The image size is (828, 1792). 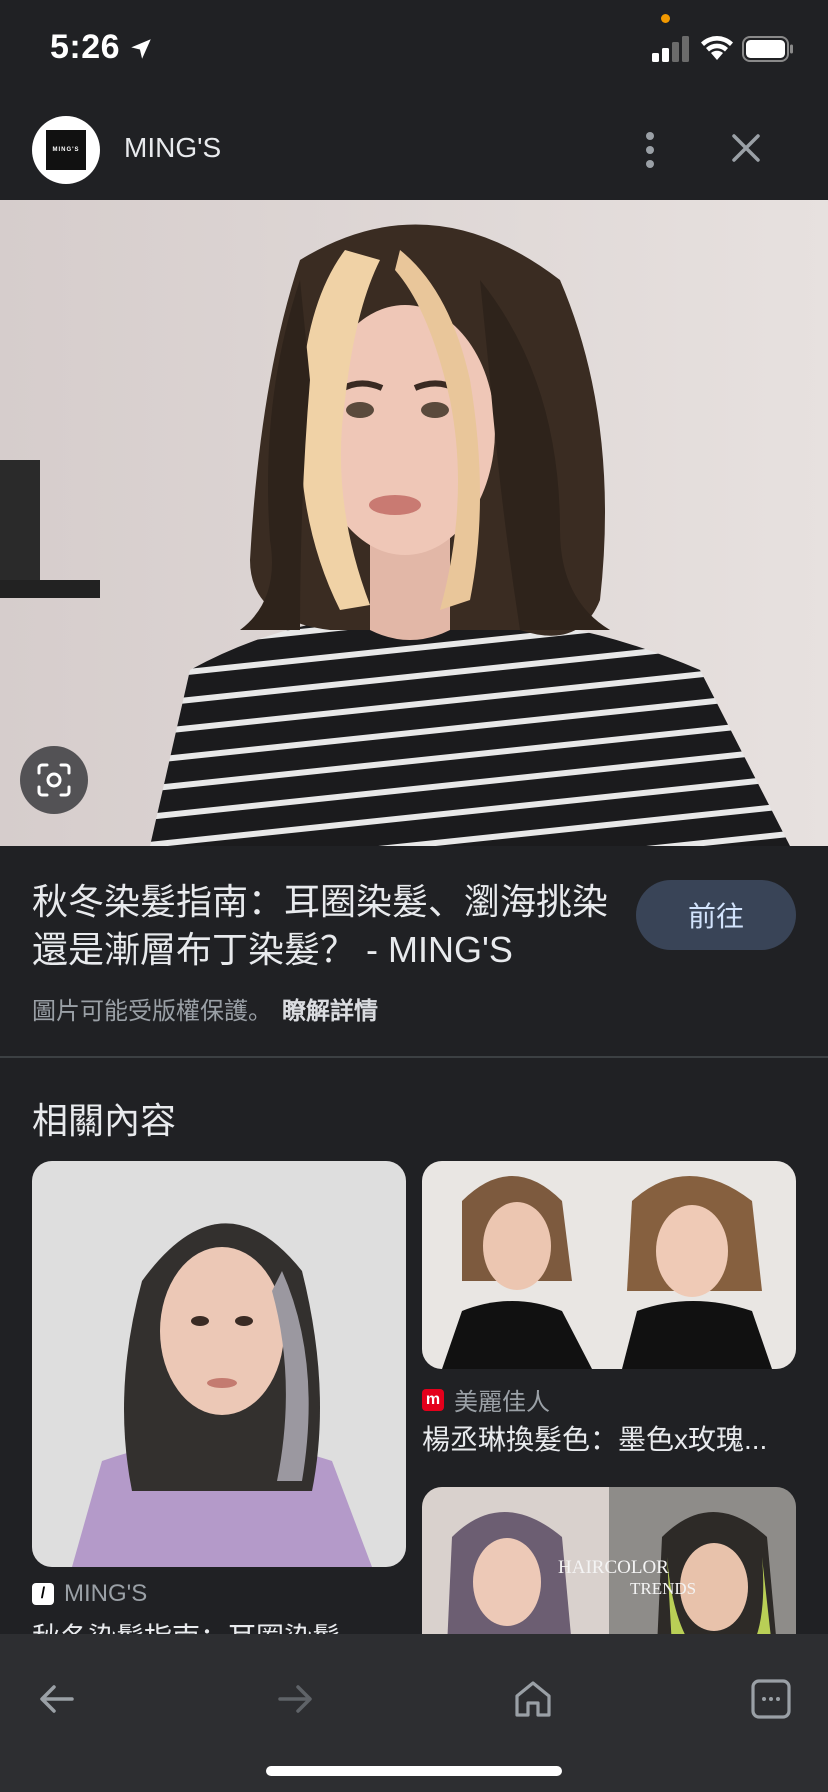 I want to click on google-lens-icon, so click(x=54, y=780).